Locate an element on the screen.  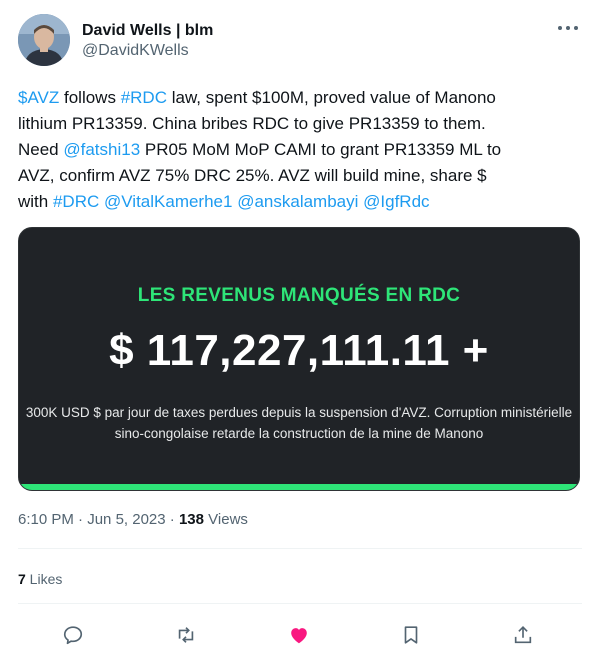
views-count: 138 is located at coordinates (191, 519).